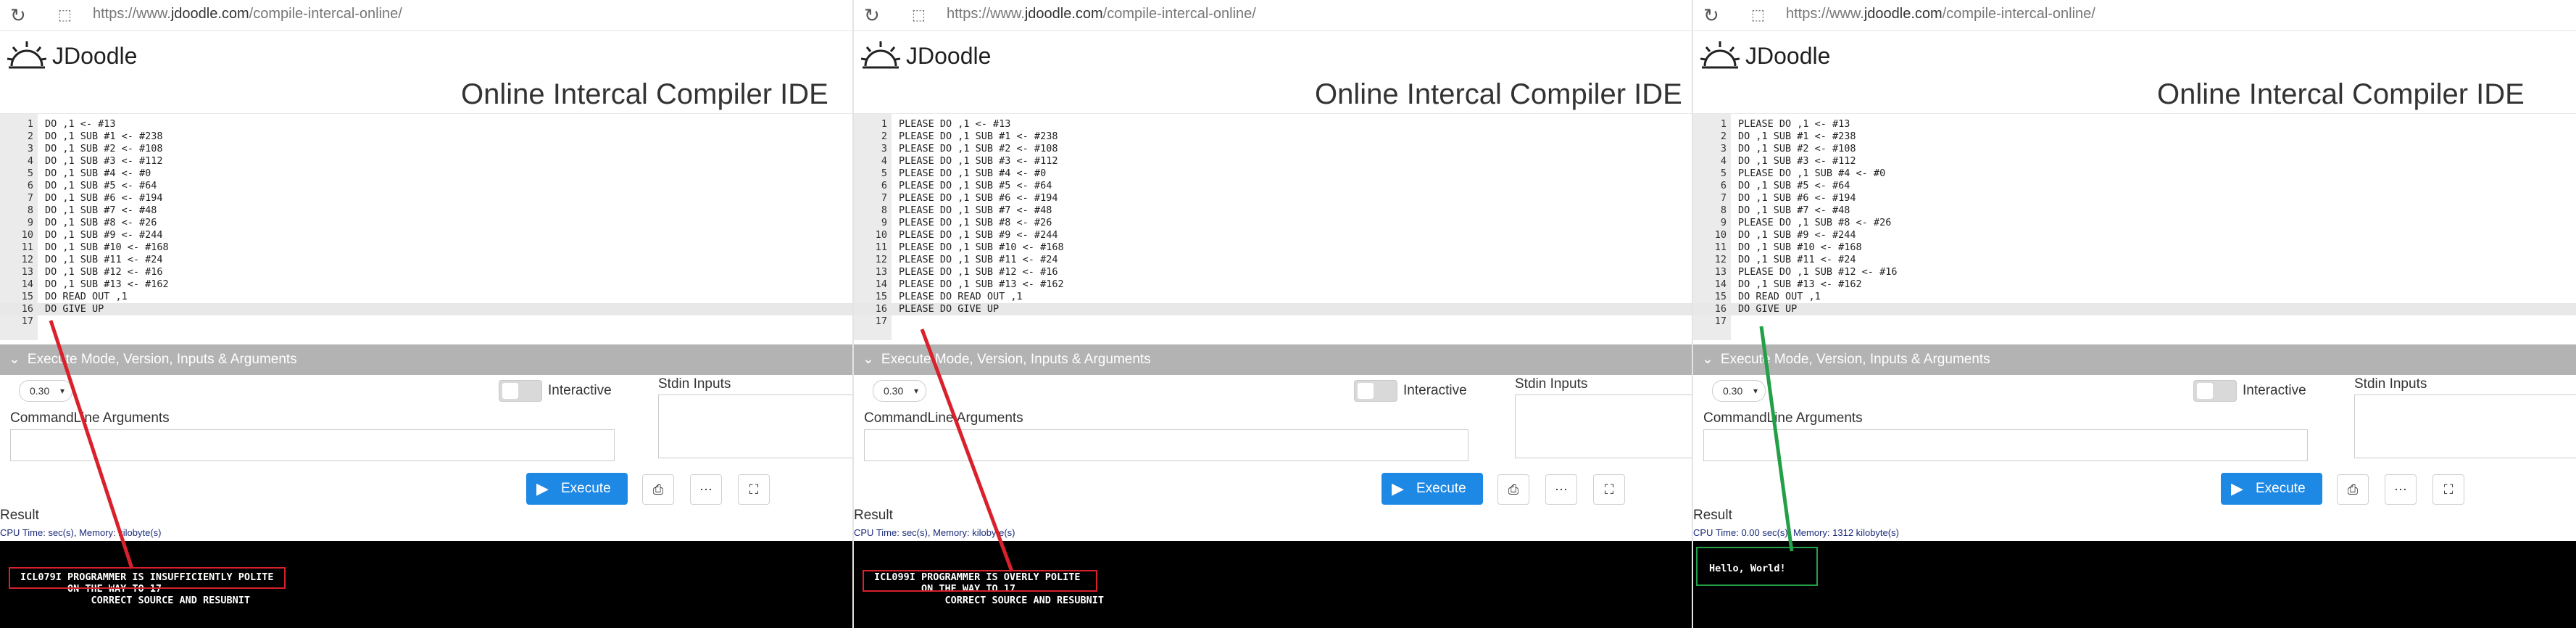  What do you see at coordinates (1273, 297) in the screenshot?
I see `code-line: 15 PLEASE DO READ OUT ,1` at bounding box center [1273, 297].